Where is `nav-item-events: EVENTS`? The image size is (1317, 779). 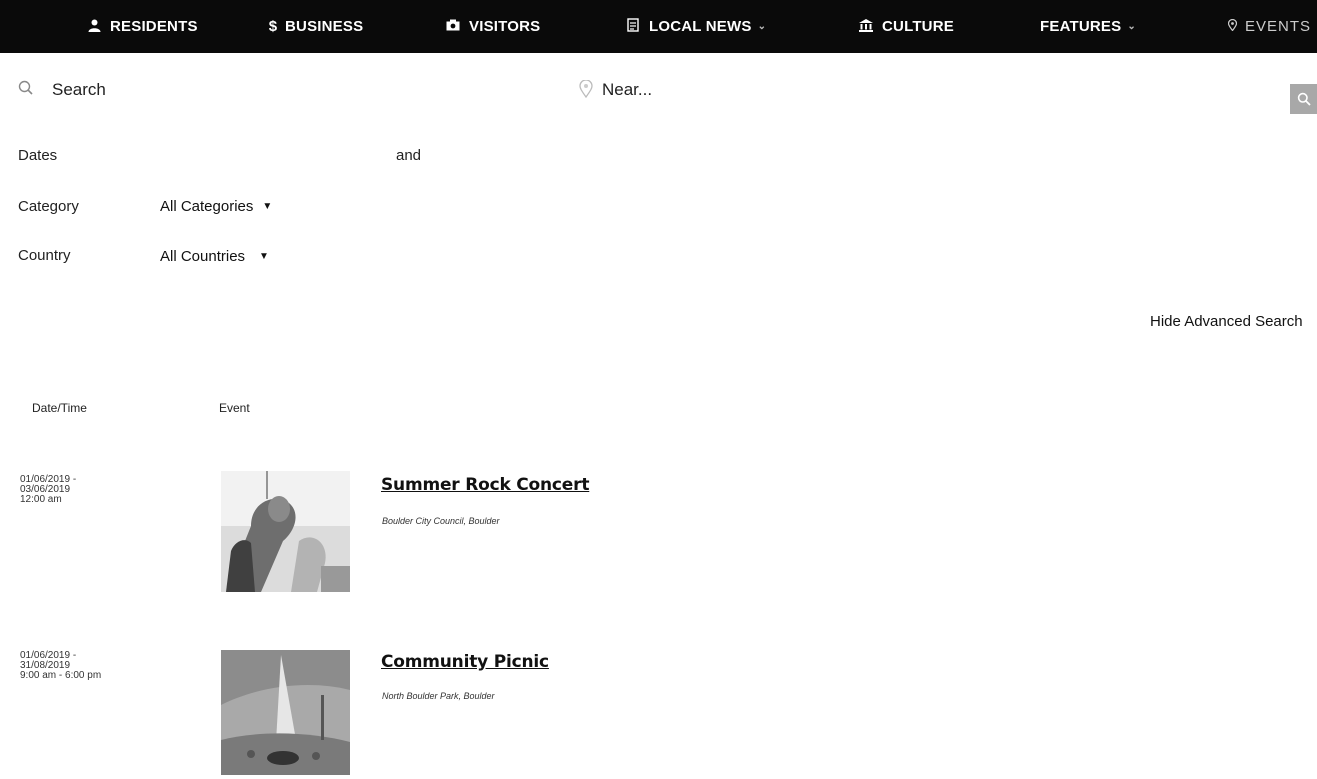
nav-item-events: EVENTS is located at coordinates (1269, 26).